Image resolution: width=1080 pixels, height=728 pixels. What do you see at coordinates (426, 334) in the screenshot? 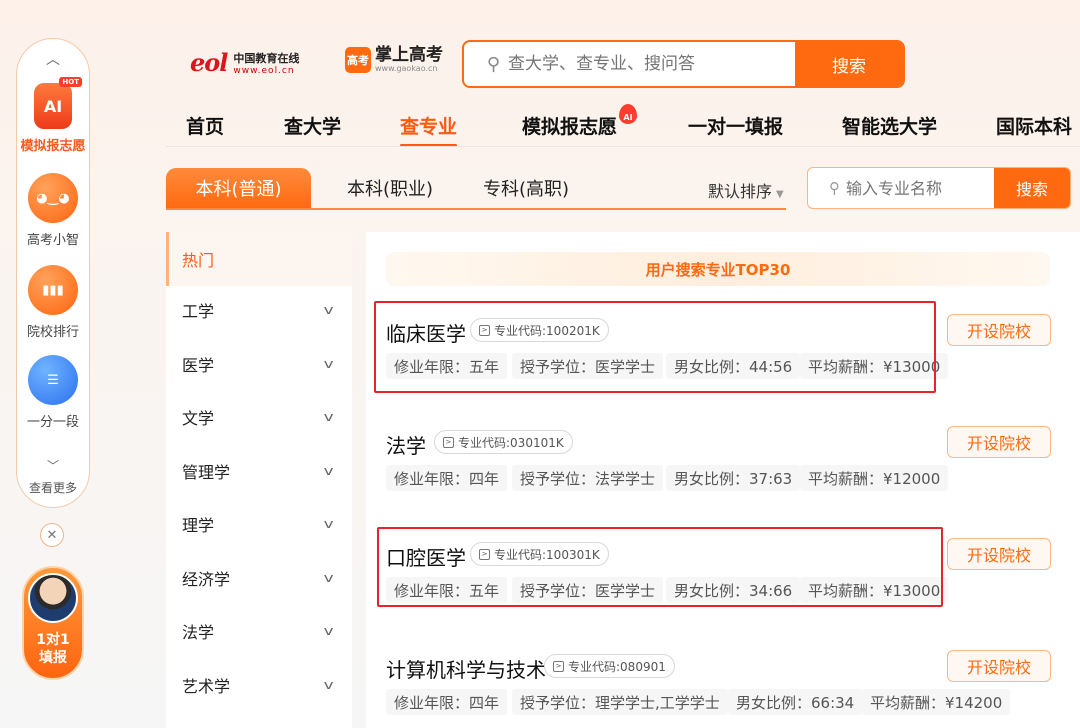
I see `major-name: 临床医学` at bounding box center [426, 334].